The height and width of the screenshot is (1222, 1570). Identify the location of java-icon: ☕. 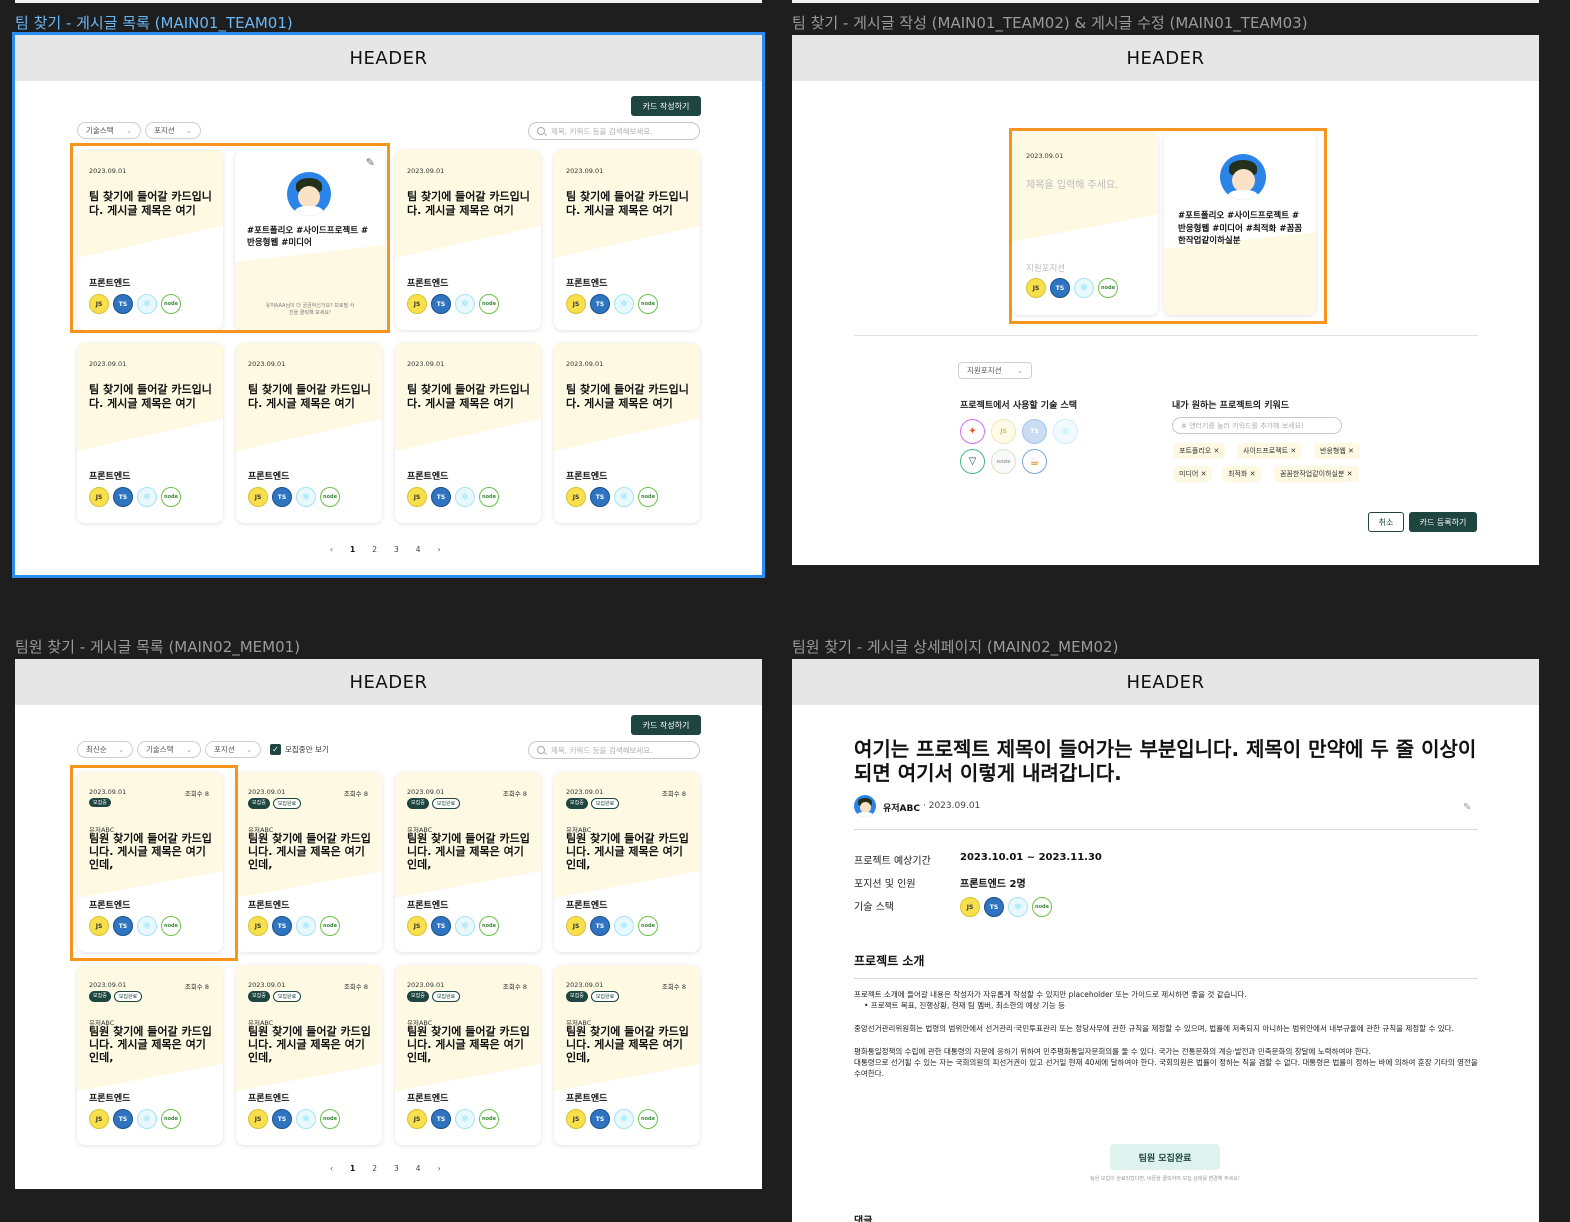
(1034, 461).